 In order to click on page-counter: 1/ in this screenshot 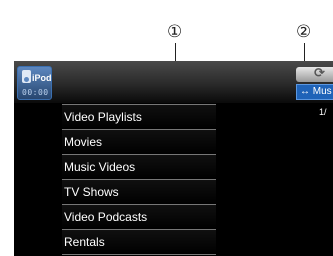, I will do `click(323, 112)`.